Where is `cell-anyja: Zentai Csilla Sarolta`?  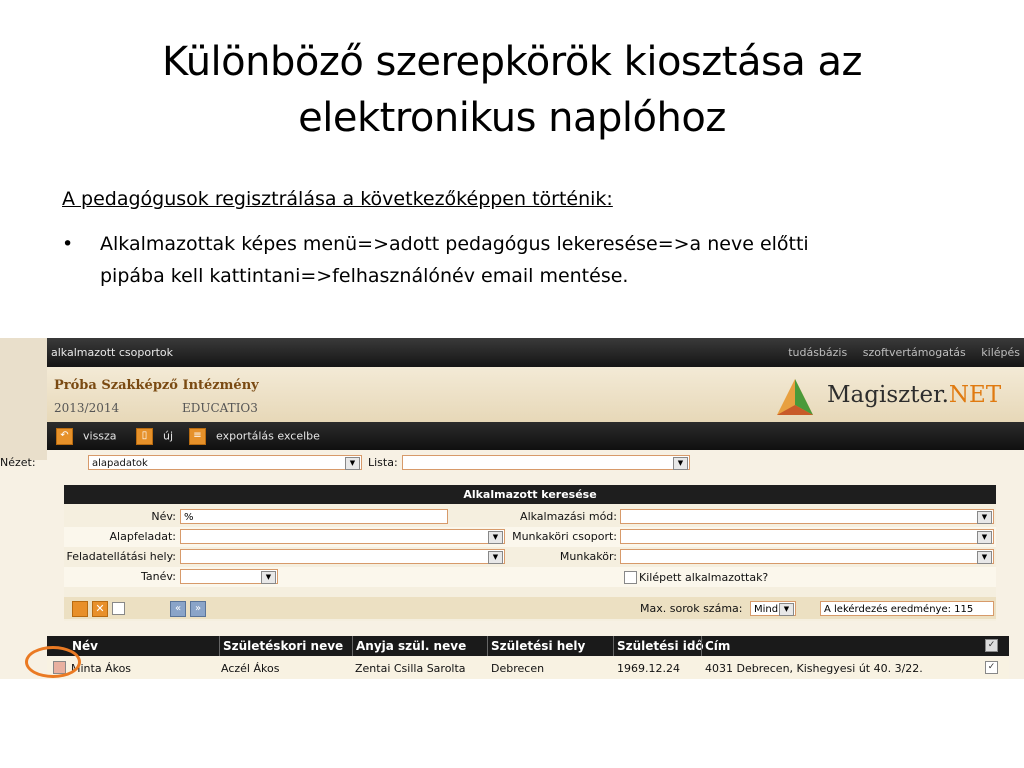 cell-anyja: Zentai Csilla Sarolta is located at coordinates (410, 668).